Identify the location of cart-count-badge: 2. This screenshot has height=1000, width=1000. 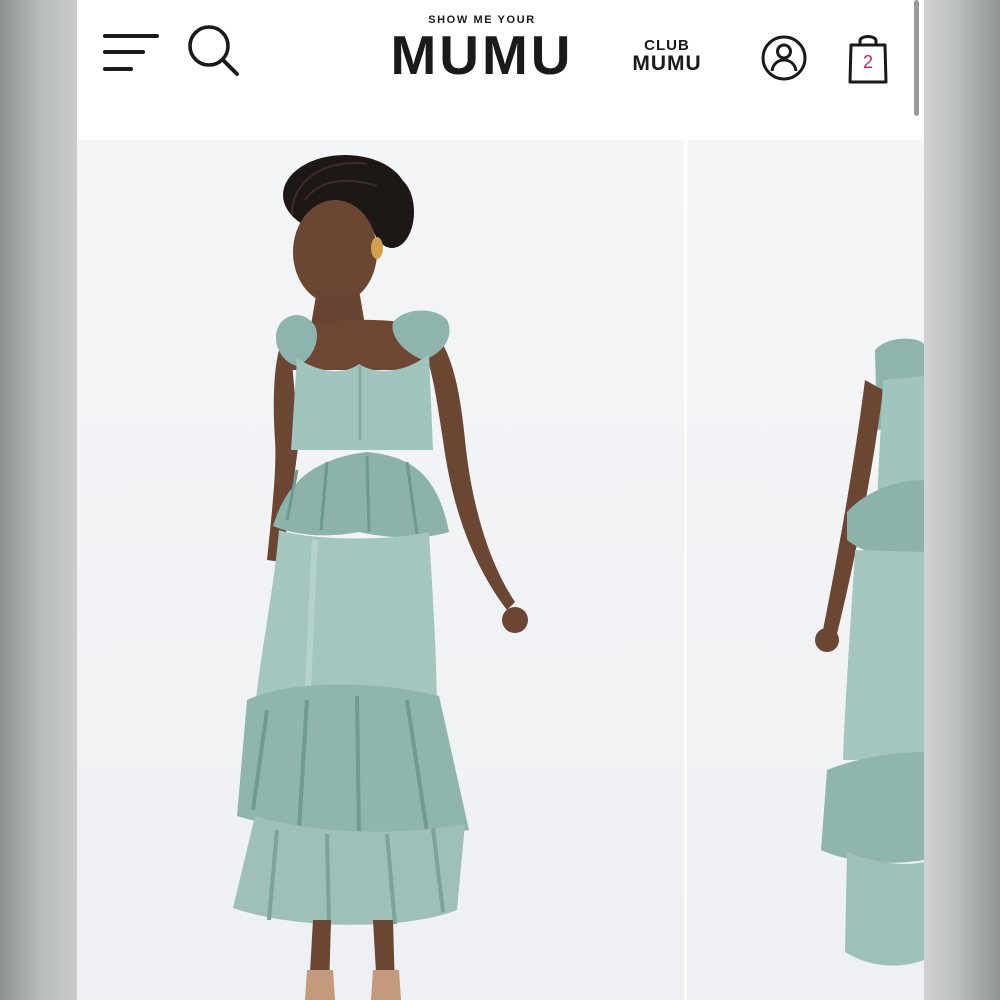
(867, 62).